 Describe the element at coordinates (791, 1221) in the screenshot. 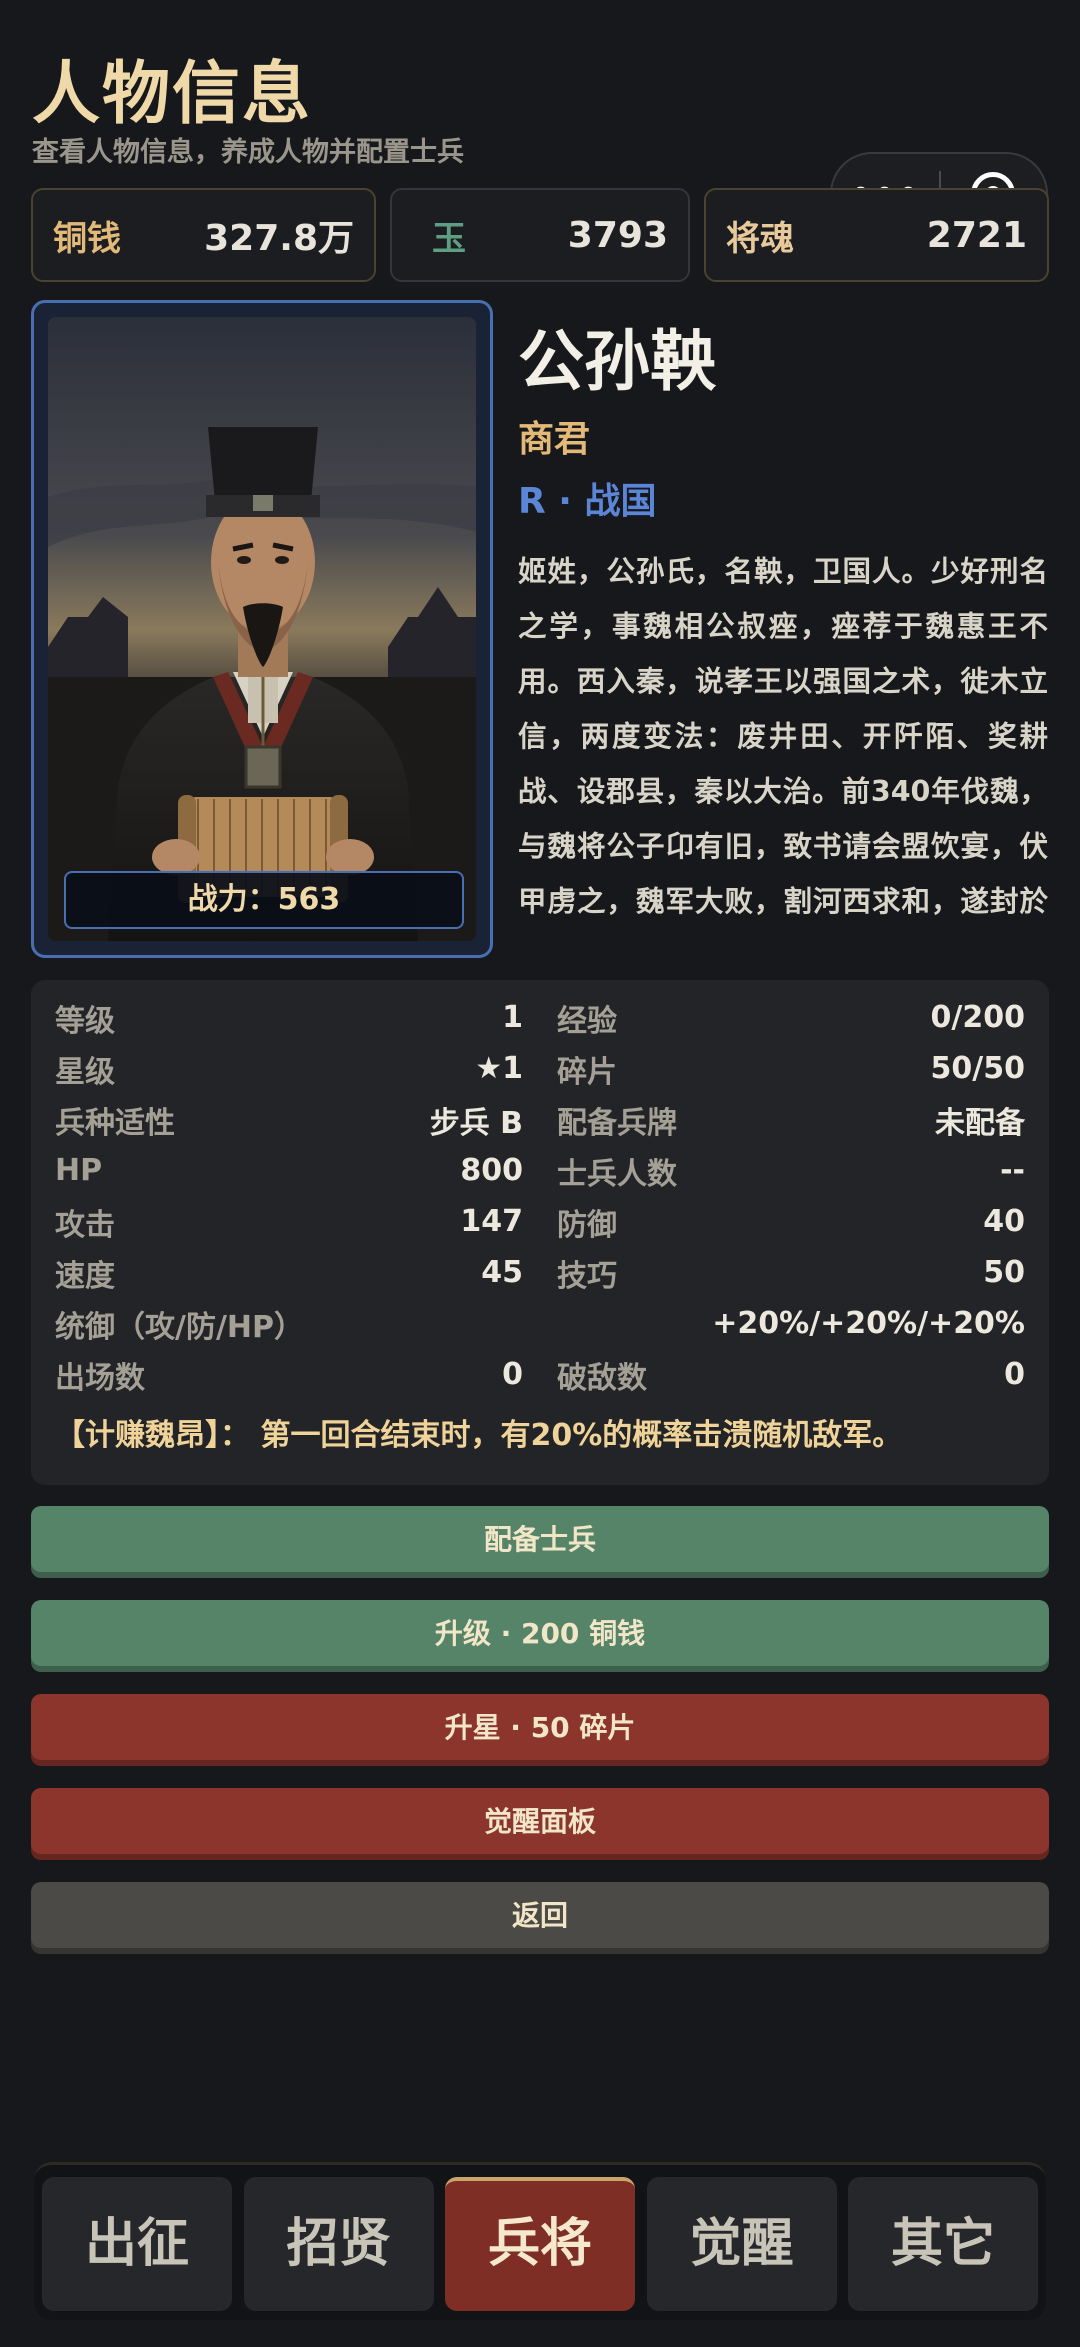

I see `stat-row: 防御 40` at that location.